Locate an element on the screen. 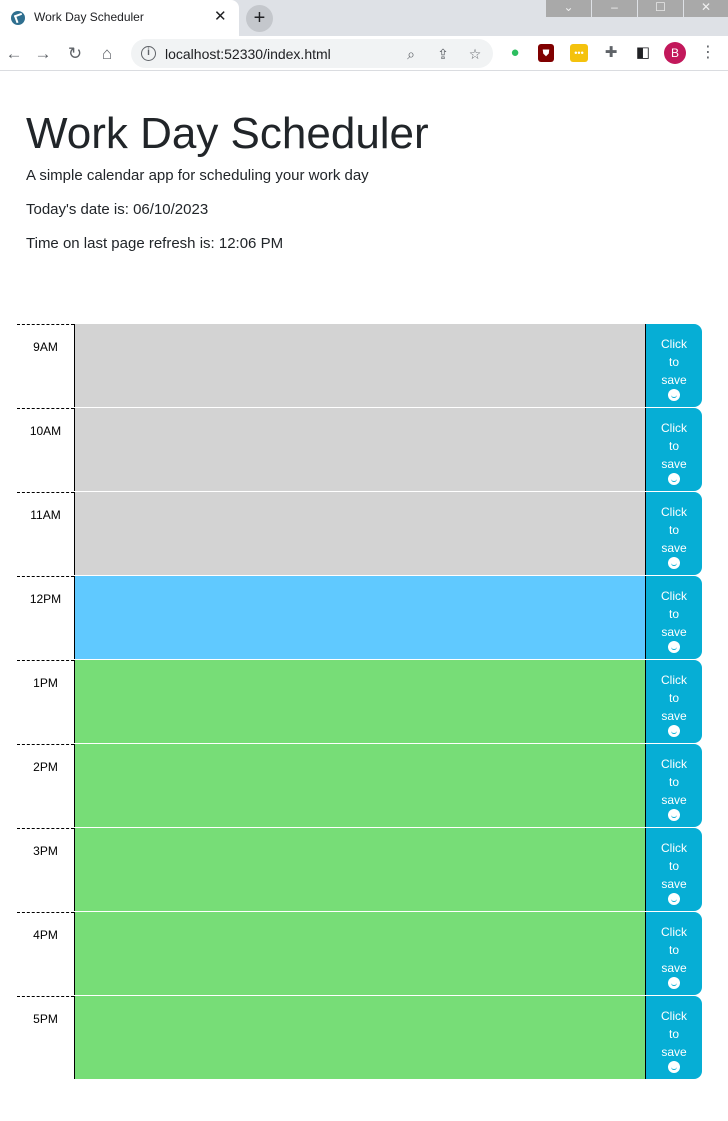  time-block: 12PM Click to save is located at coordinates (360, 618).